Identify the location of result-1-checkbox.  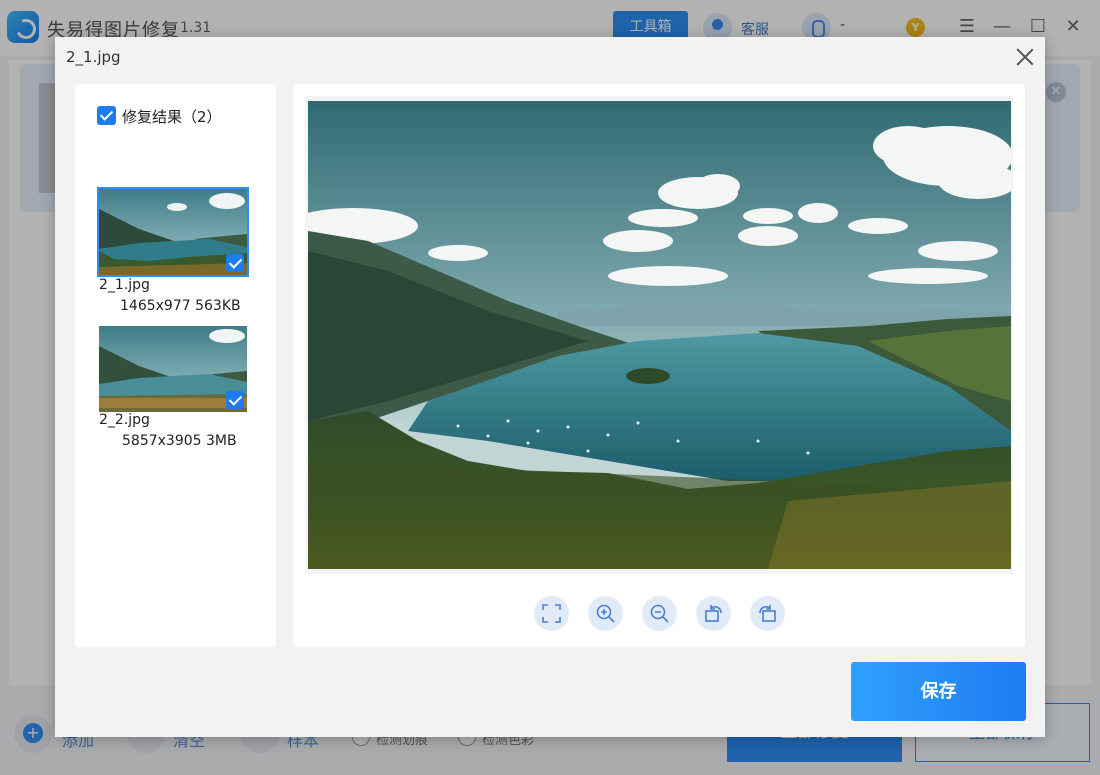
(235, 263).